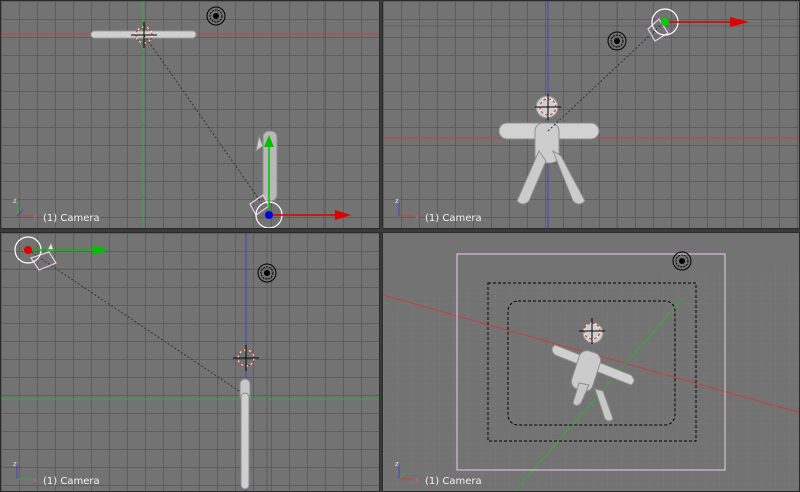 Image resolution: width=800 pixels, height=492 pixels. Describe the element at coordinates (381, 246) in the screenshot. I see `viewport-divider-vertical` at that location.